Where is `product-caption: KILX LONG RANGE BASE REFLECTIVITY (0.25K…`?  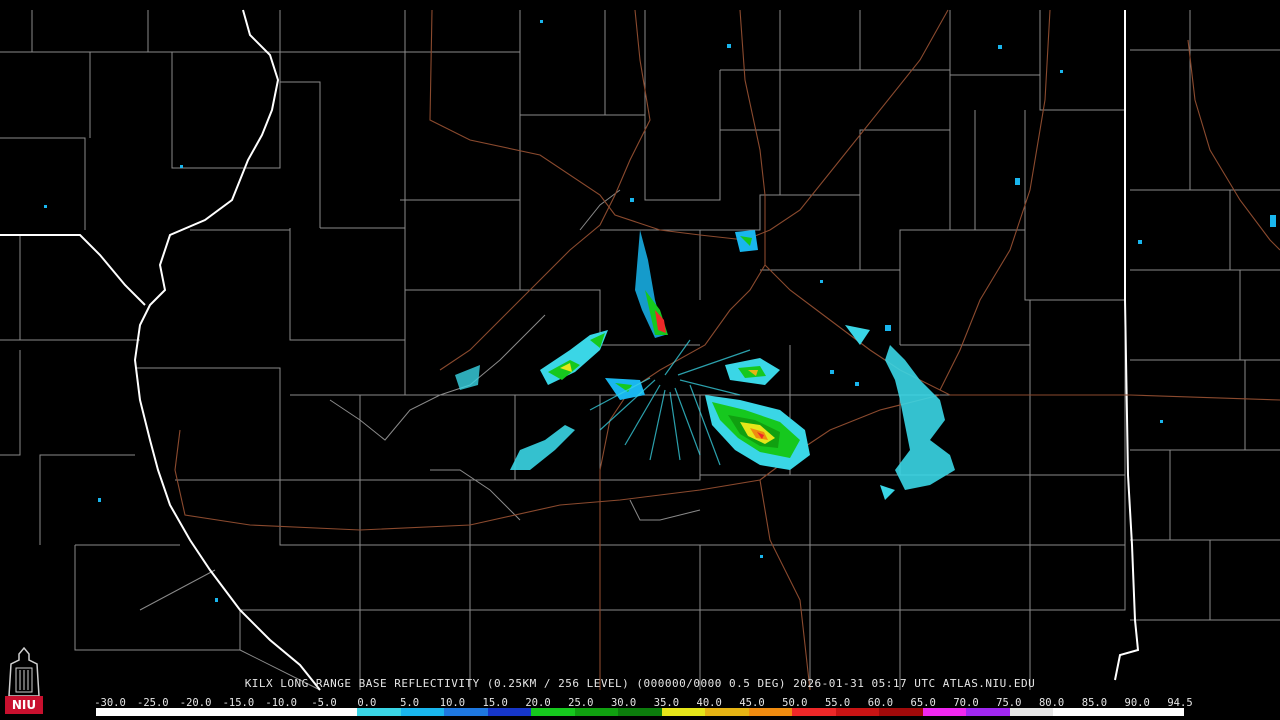
product-caption: KILX LONG RANGE BASE REFLECTIVITY (0.25K… is located at coordinates (640, 683).